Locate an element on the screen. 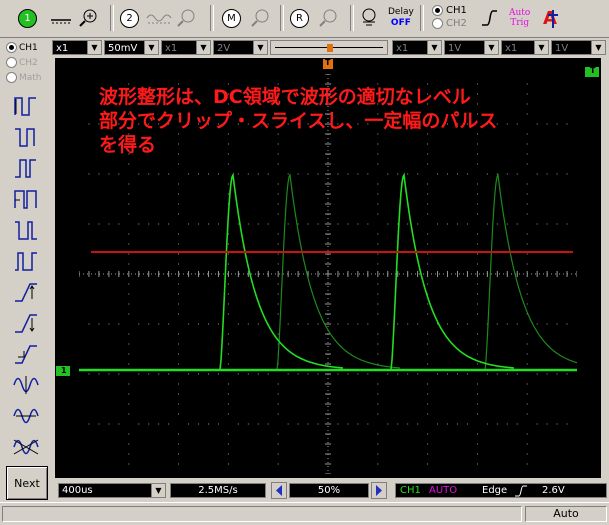  trigger-marker-button: A is located at coordinates (552, 18).